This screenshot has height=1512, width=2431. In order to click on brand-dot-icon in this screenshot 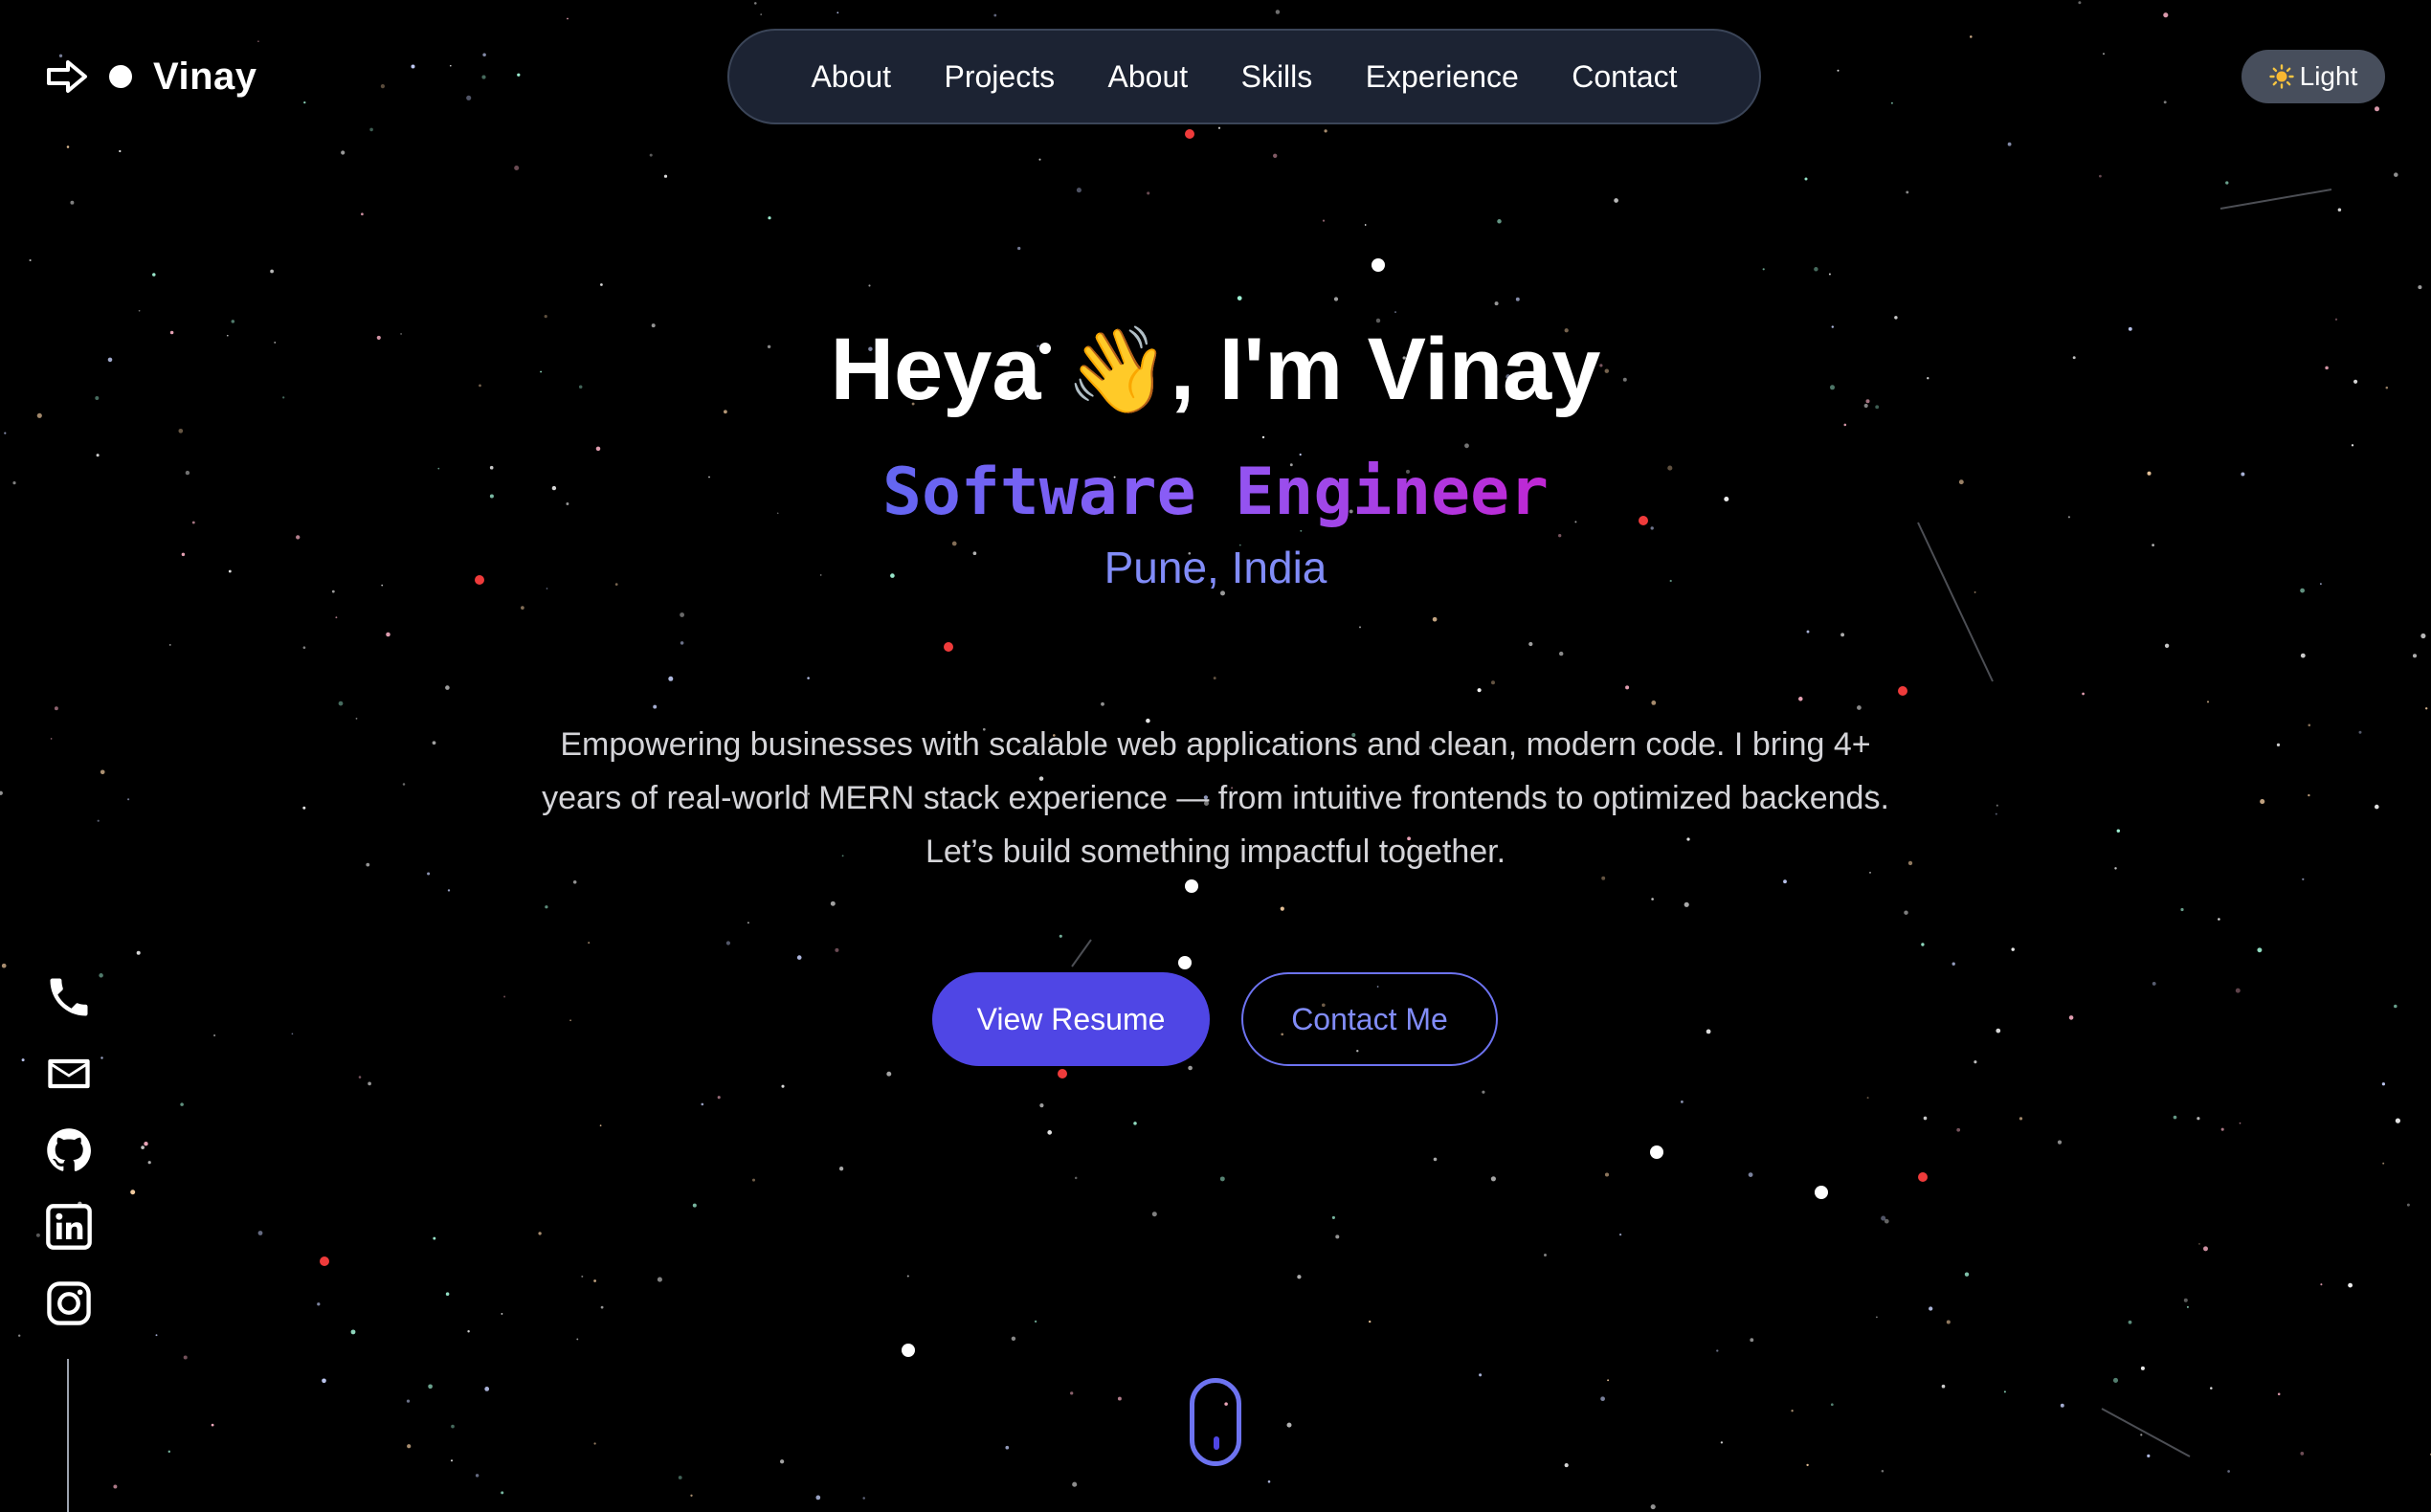, I will do `click(121, 76)`.